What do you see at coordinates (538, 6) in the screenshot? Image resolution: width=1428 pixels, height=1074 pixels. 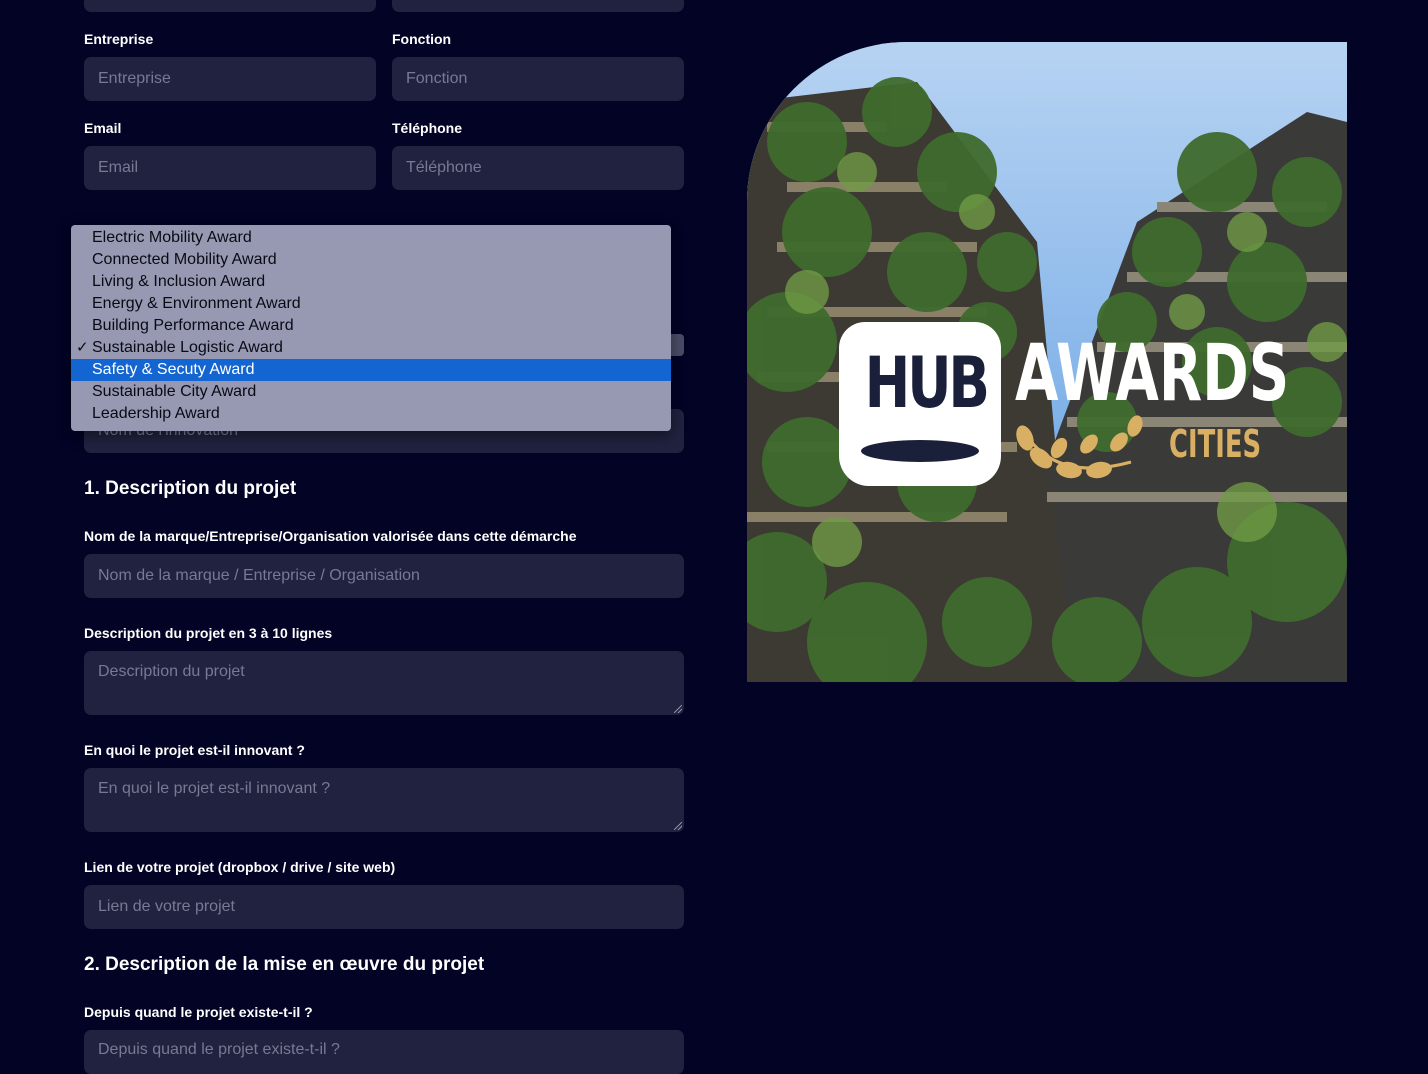 I see `nom-field` at bounding box center [538, 6].